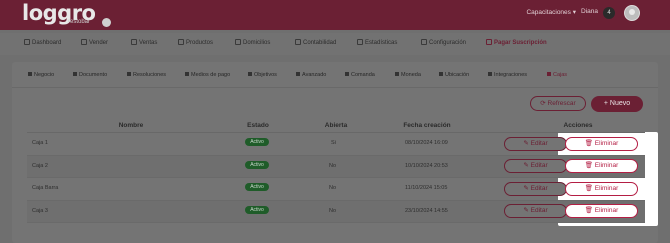 The width and height of the screenshot is (670, 243). What do you see at coordinates (79, 22) in the screenshot?
I see `logo-subtitle: restobar` at bounding box center [79, 22].